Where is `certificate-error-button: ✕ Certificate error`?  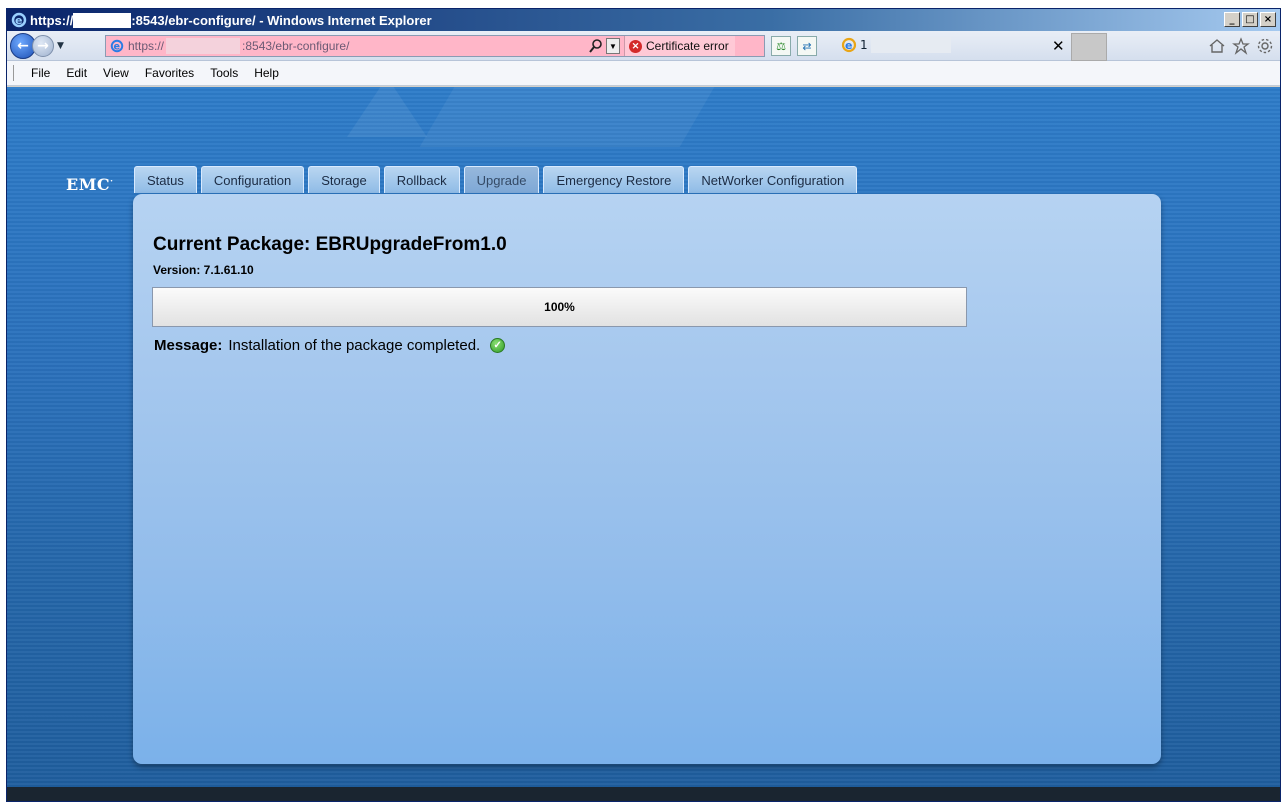 certificate-error-button: ✕ Certificate error is located at coordinates (679, 46).